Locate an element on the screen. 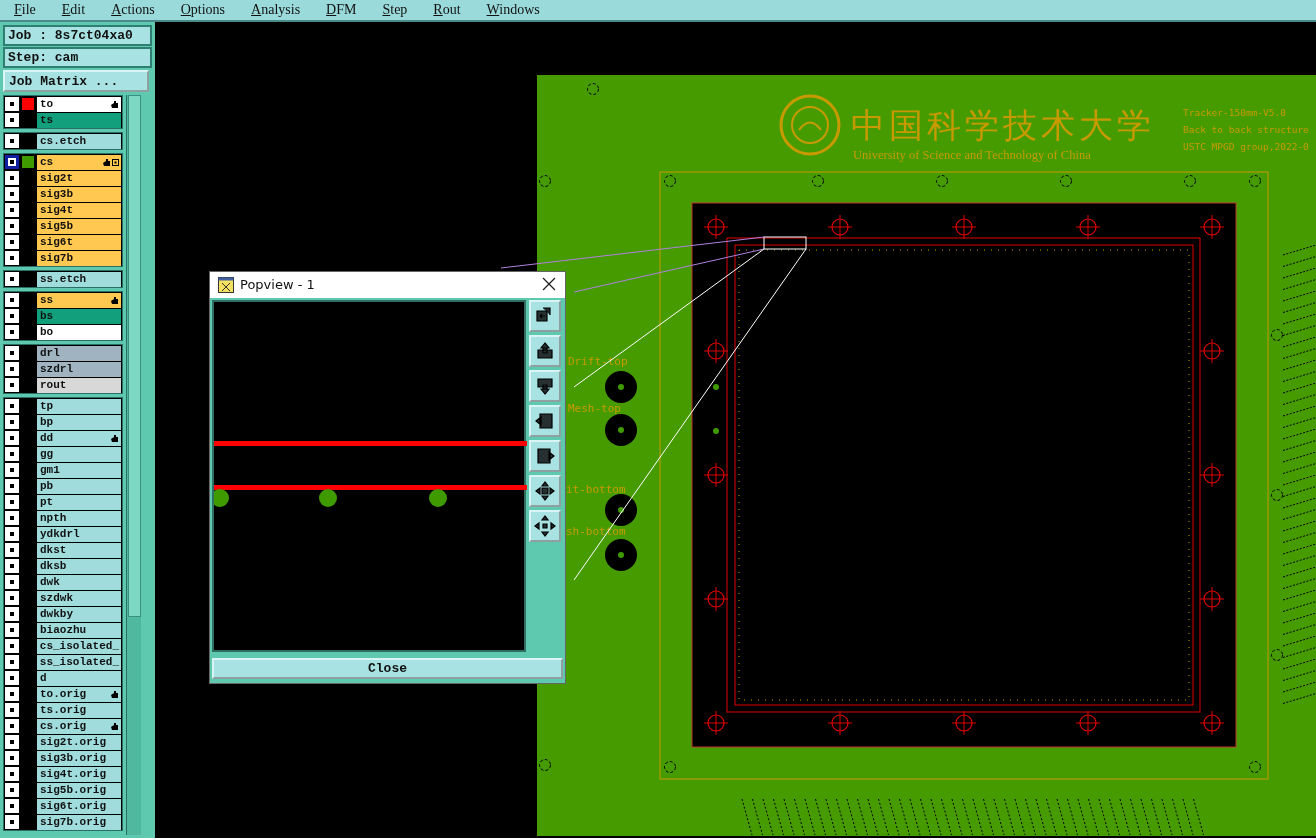 The height and width of the screenshot is (840, 1316). layer-name: pt is located at coordinates (79, 502).